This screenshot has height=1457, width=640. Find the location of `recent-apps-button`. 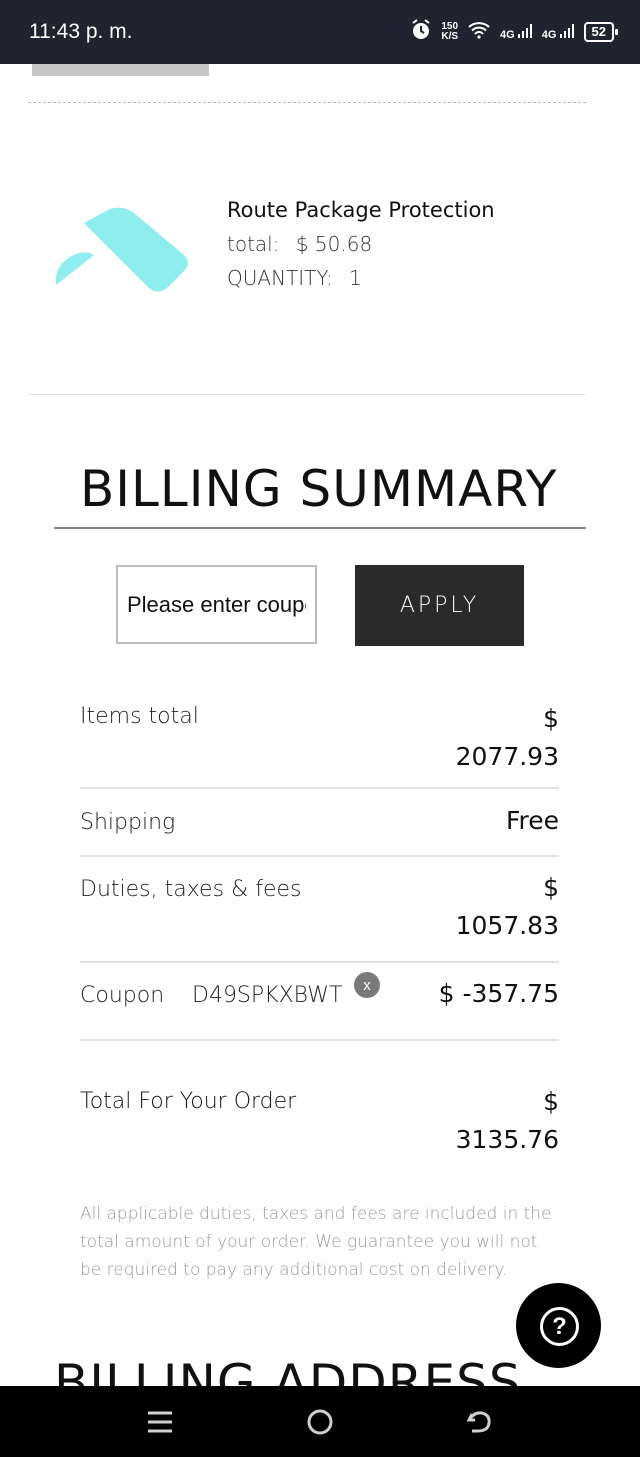

recent-apps-button is located at coordinates (160, 1422).